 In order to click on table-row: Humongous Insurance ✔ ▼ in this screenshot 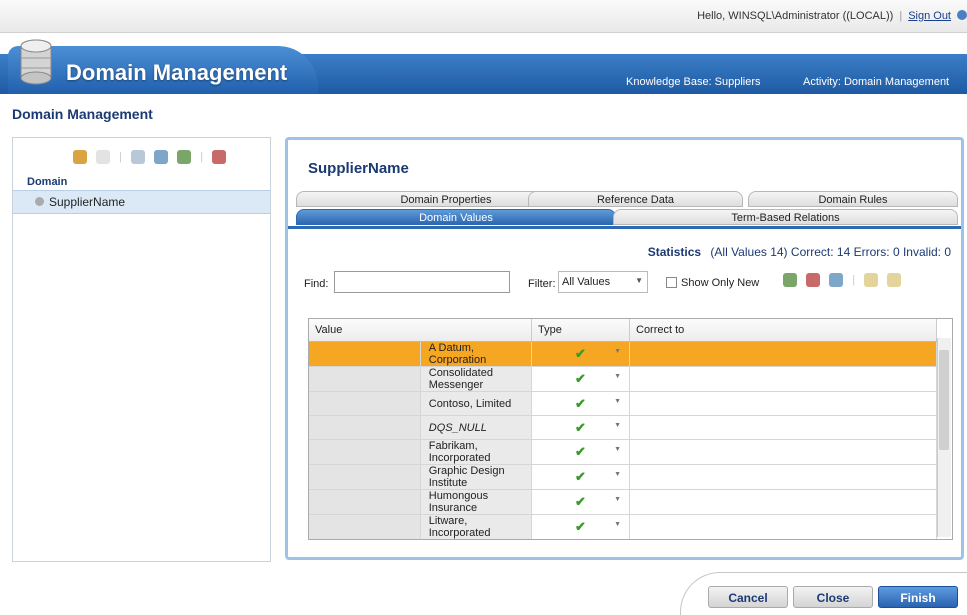, I will do `click(623, 502)`.